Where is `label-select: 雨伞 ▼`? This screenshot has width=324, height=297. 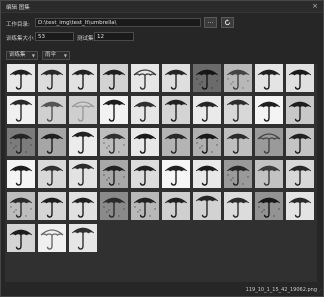
label-select: 雨伞 ▼ is located at coordinates (56, 55).